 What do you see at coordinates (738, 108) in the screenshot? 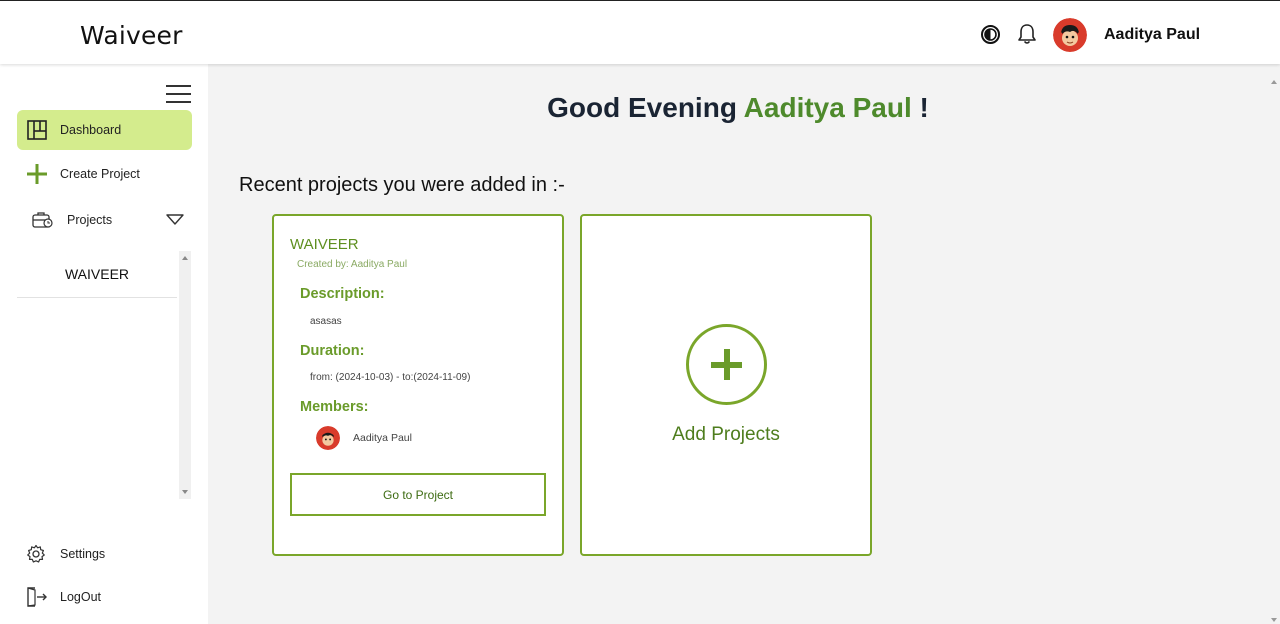
I see `greeting-heading: Good Evening Aaditya Paul !` at bounding box center [738, 108].